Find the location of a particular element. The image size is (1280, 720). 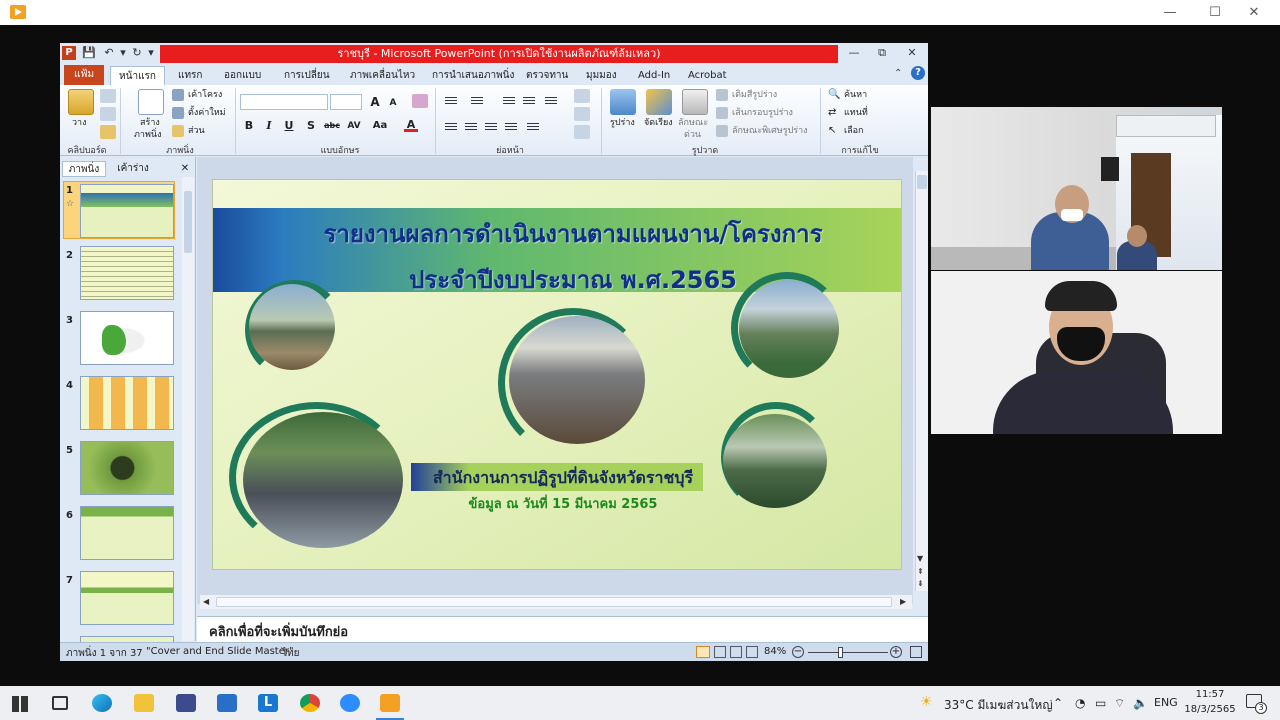

copy-icon is located at coordinates (108, 114).